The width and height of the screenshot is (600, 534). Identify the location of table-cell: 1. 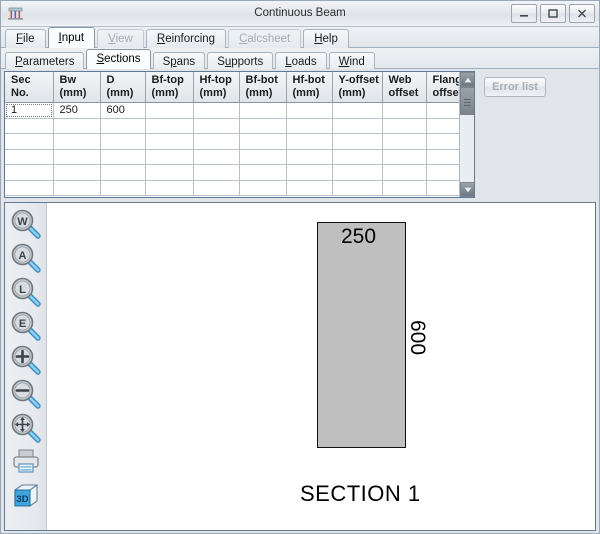
(29, 110).